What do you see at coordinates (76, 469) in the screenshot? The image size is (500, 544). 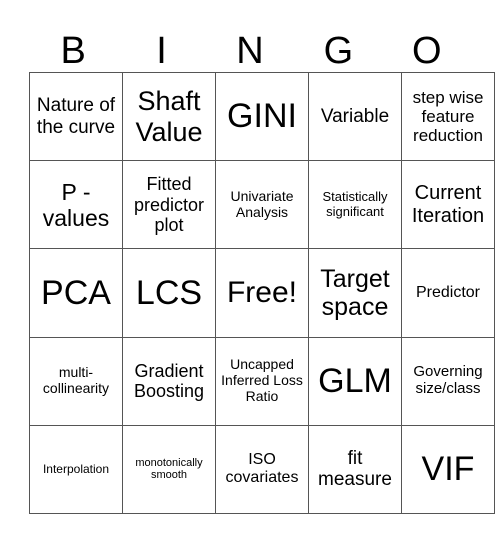 I see `bingo-cell: Interpolation` at bounding box center [76, 469].